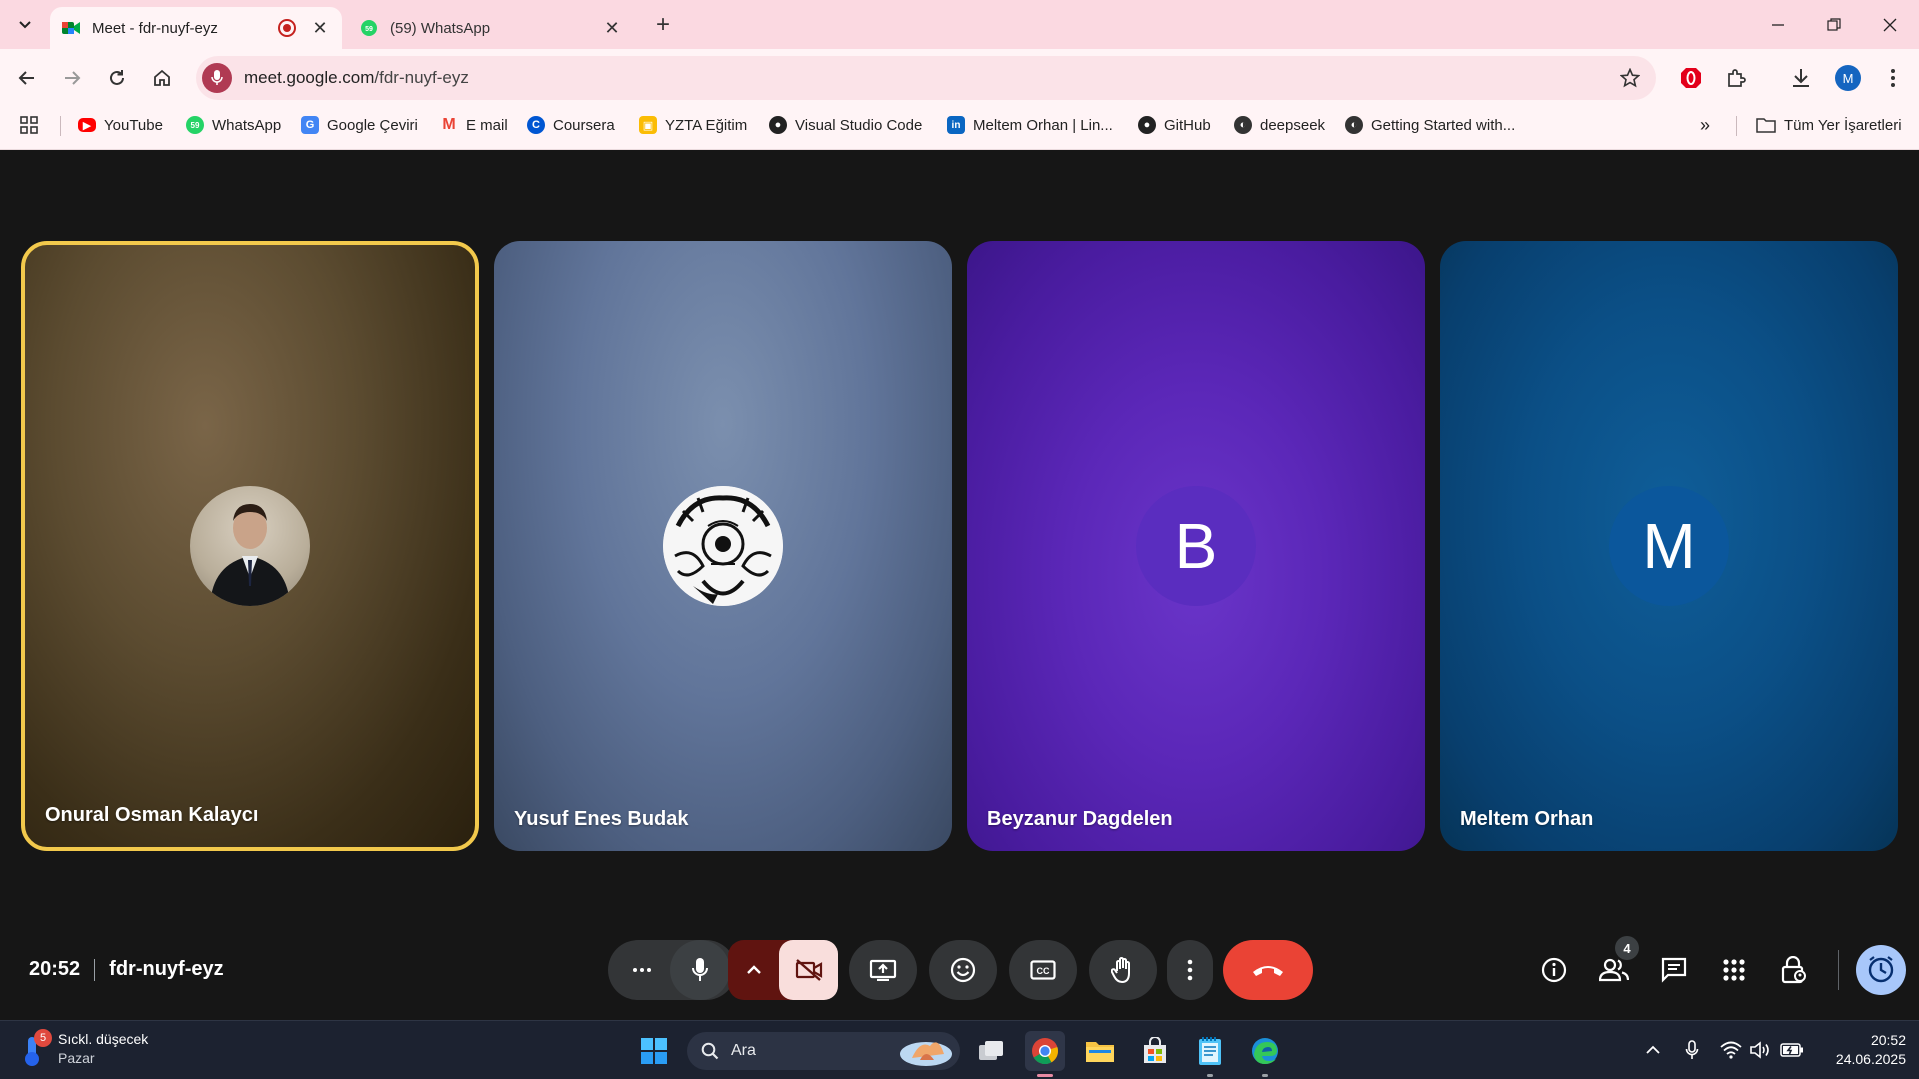  Describe the element at coordinates (1734, 970) in the screenshot. I see `activities-button` at that location.